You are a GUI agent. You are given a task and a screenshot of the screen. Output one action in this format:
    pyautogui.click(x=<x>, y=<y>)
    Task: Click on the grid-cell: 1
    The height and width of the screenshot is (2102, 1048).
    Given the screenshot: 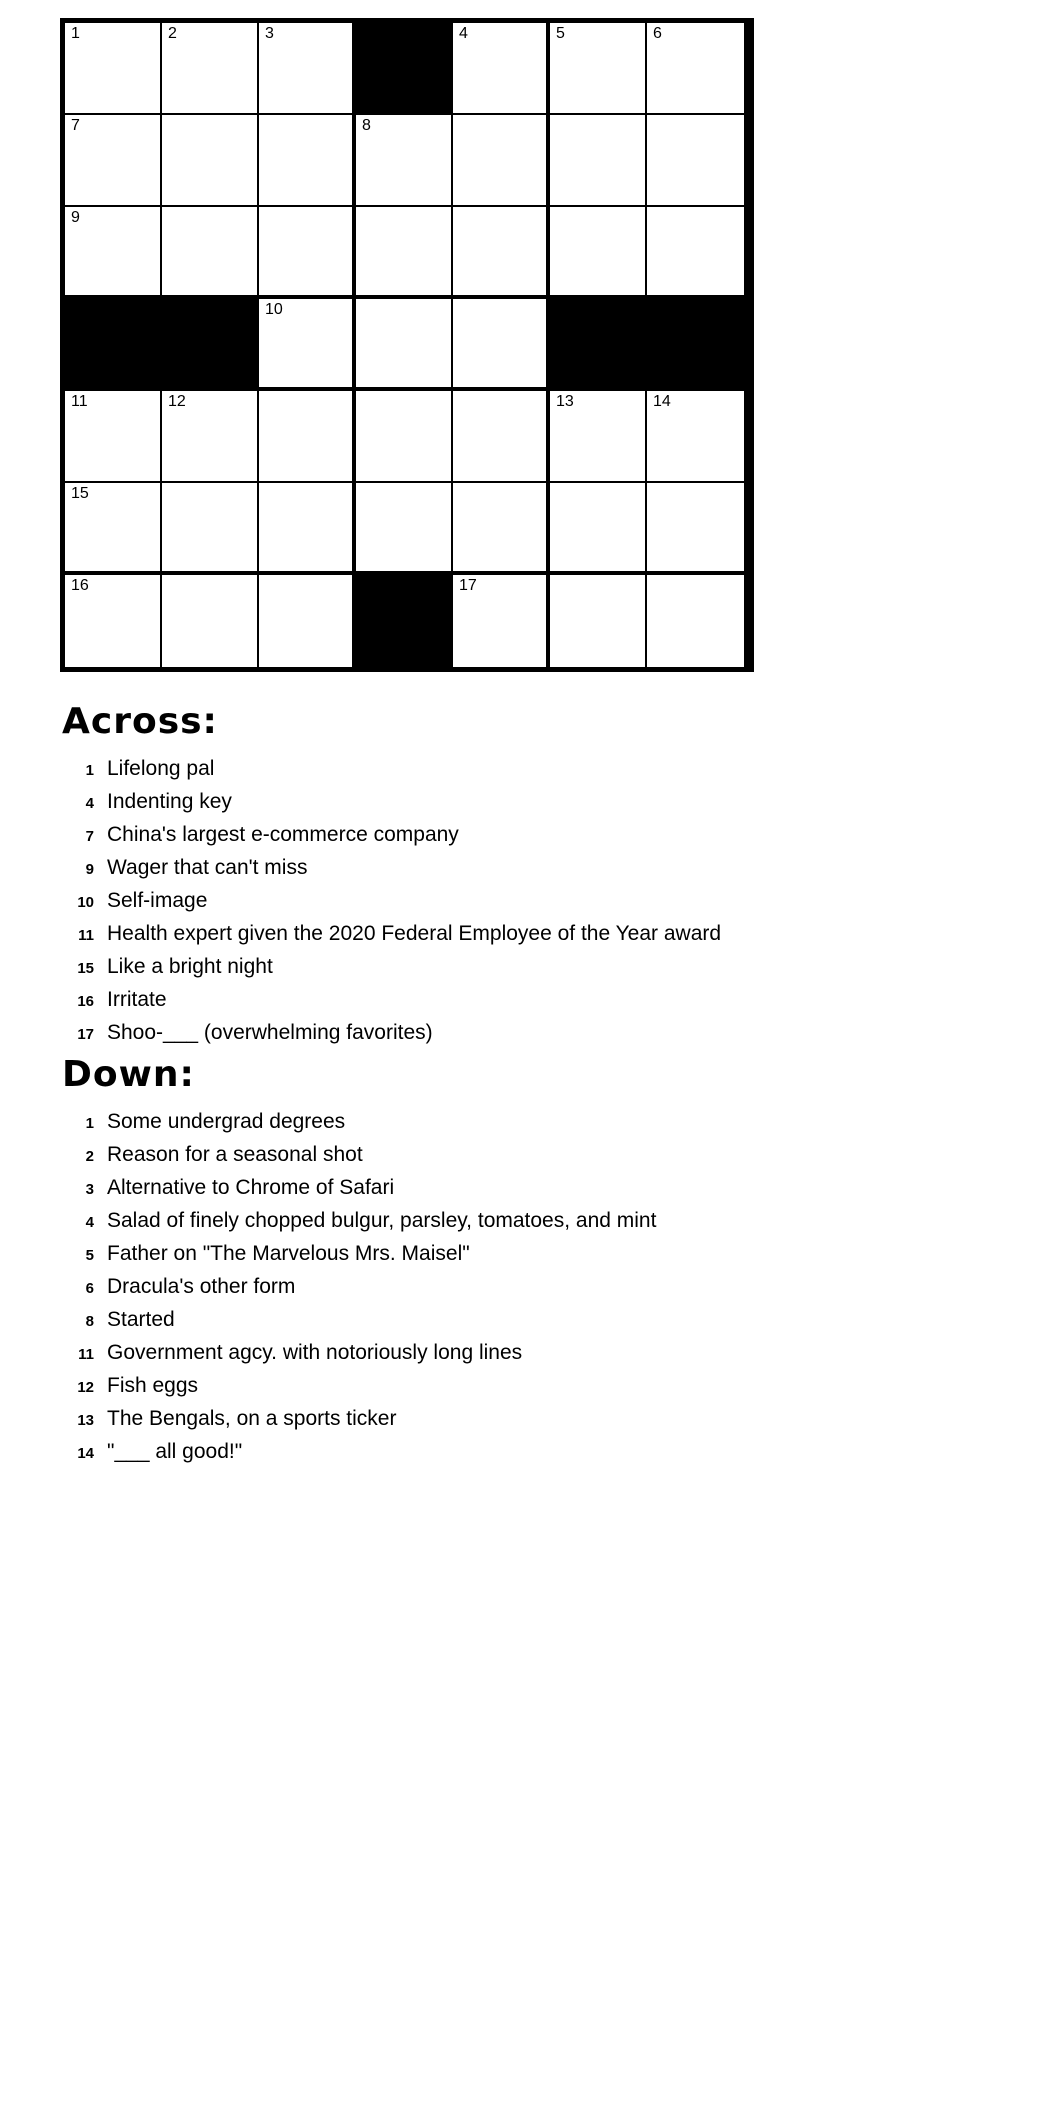 What is the action you would take?
    pyautogui.click(x=113, y=69)
    